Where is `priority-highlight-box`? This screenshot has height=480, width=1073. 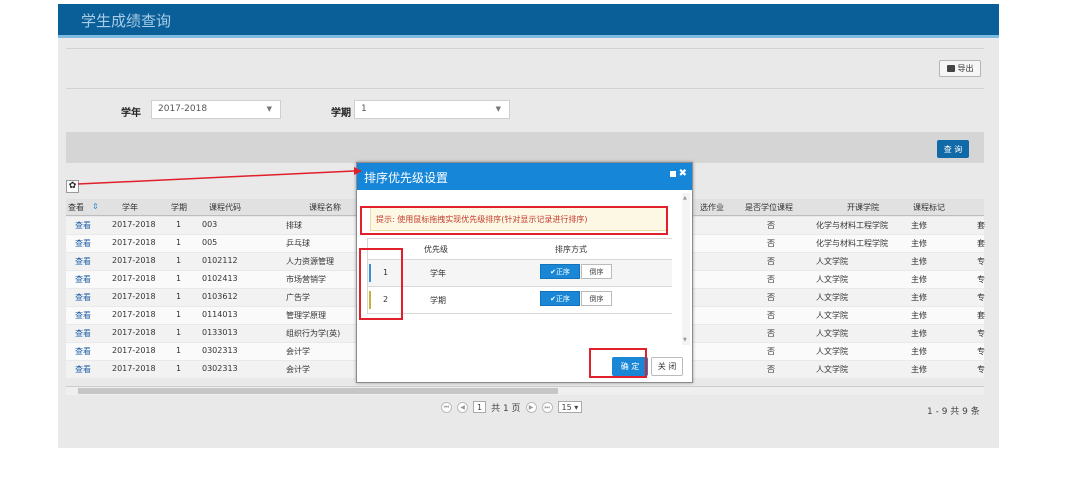
priority-highlight-box is located at coordinates (381, 284).